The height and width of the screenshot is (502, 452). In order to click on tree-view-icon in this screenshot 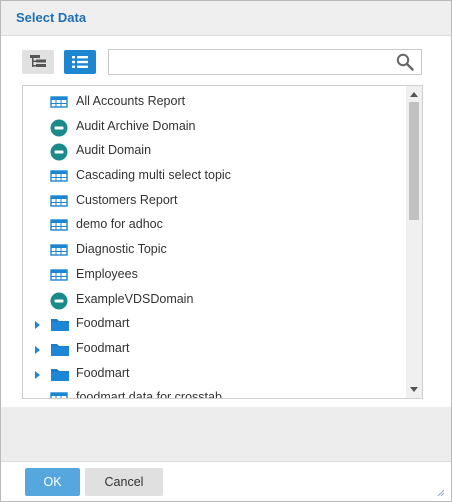, I will do `click(38, 61)`.